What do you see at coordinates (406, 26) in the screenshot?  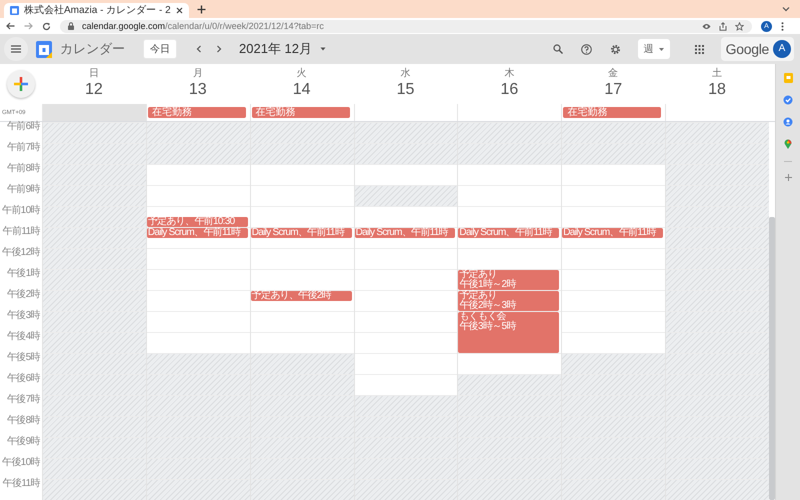 I see `address-bar: calendar.google.com/calendar/u/0/r/week/2021/12/14?tab=rc` at bounding box center [406, 26].